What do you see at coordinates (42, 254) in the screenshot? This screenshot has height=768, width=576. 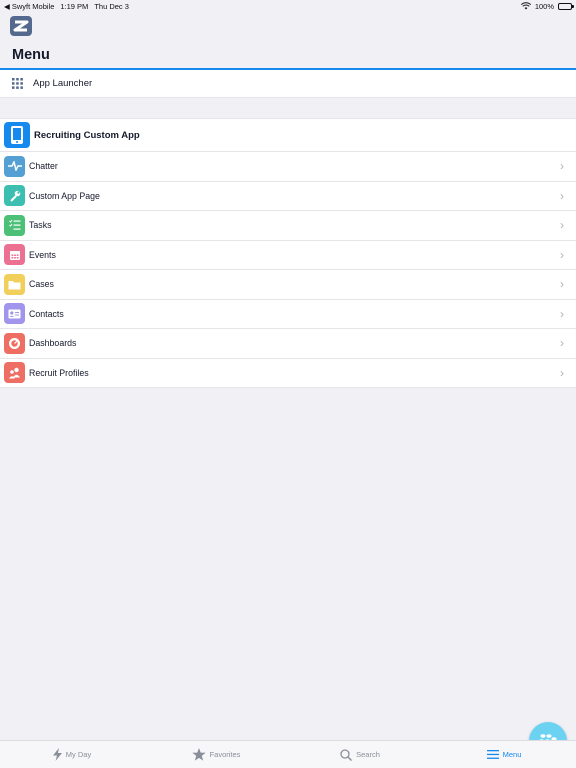 I see `menu-item-label: Events` at bounding box center [42, 254].